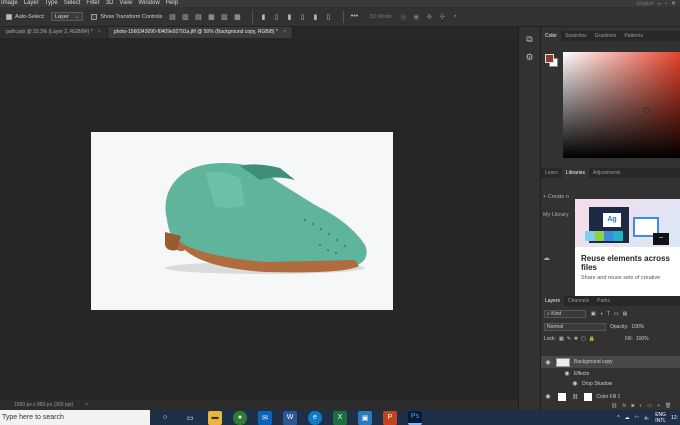 The image size is (680, 425). What do you see at coordinates (198, 17) in the screenshot?
I see `align-right-icon: ▤` at bounding box center [198, 17].